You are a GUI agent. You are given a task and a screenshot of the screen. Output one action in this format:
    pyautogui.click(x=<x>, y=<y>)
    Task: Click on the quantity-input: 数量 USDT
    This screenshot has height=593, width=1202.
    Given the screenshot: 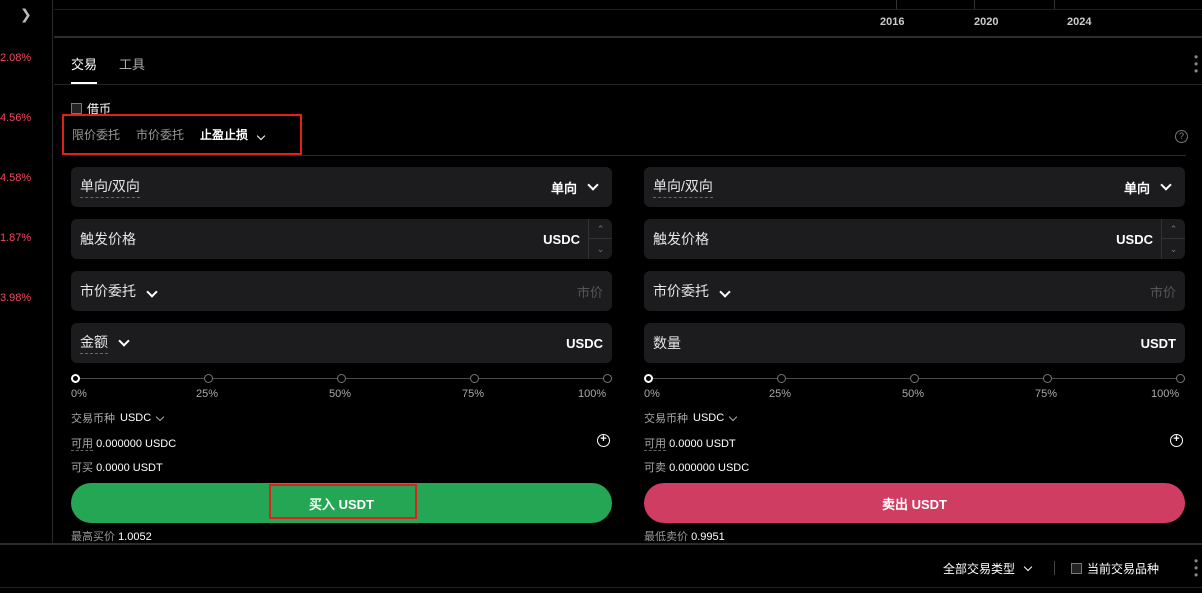 What is the action you would take?
    pyautogui.click(x=914, y=343)
    